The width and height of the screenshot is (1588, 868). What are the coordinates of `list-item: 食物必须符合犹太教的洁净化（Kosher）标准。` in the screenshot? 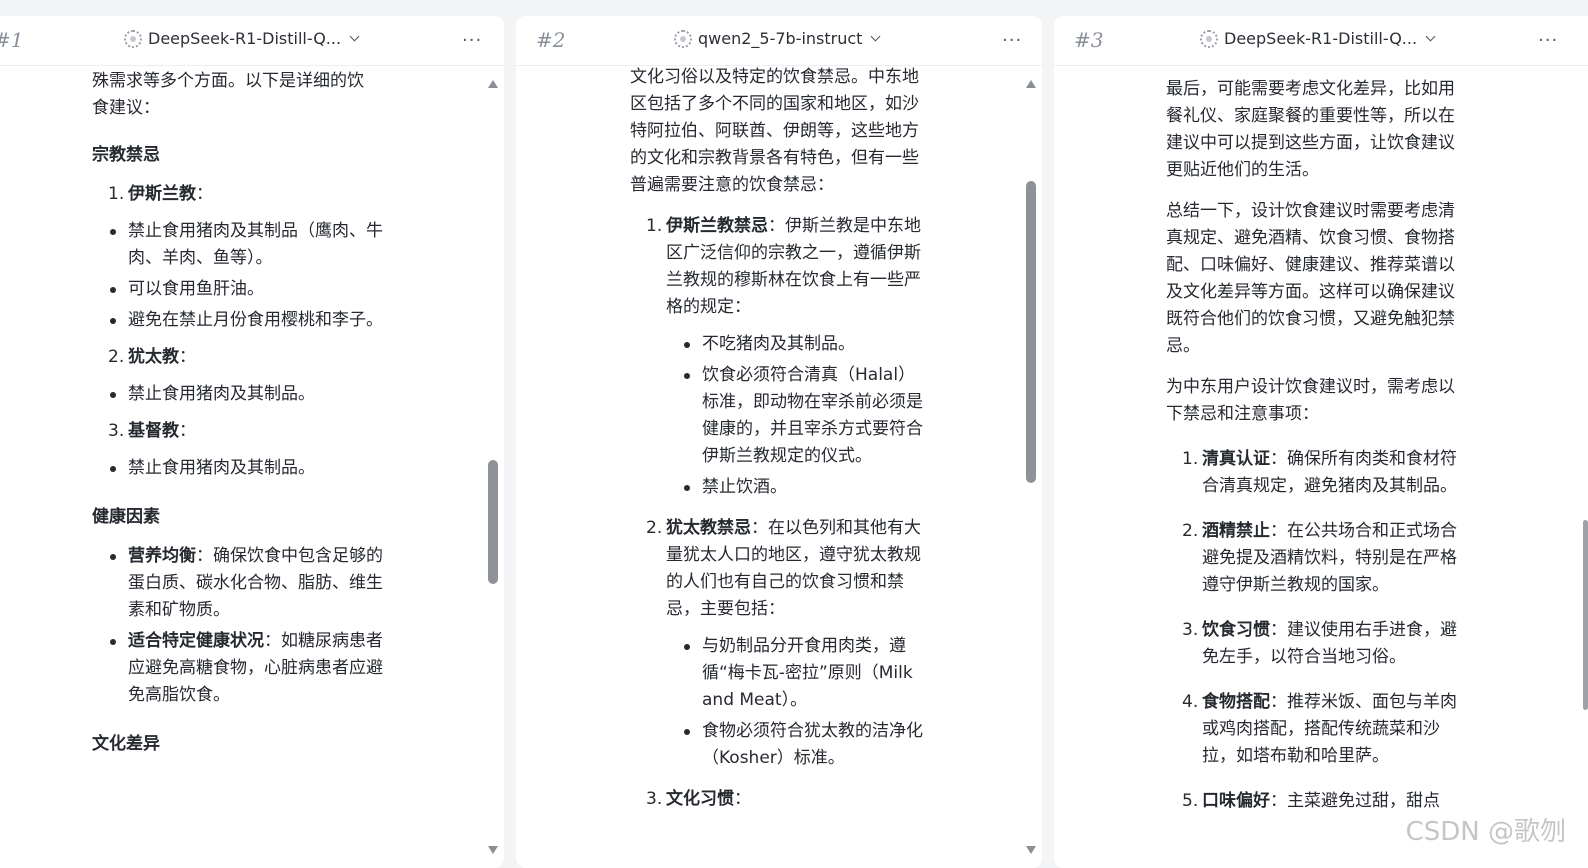 It's located at (781, 745).